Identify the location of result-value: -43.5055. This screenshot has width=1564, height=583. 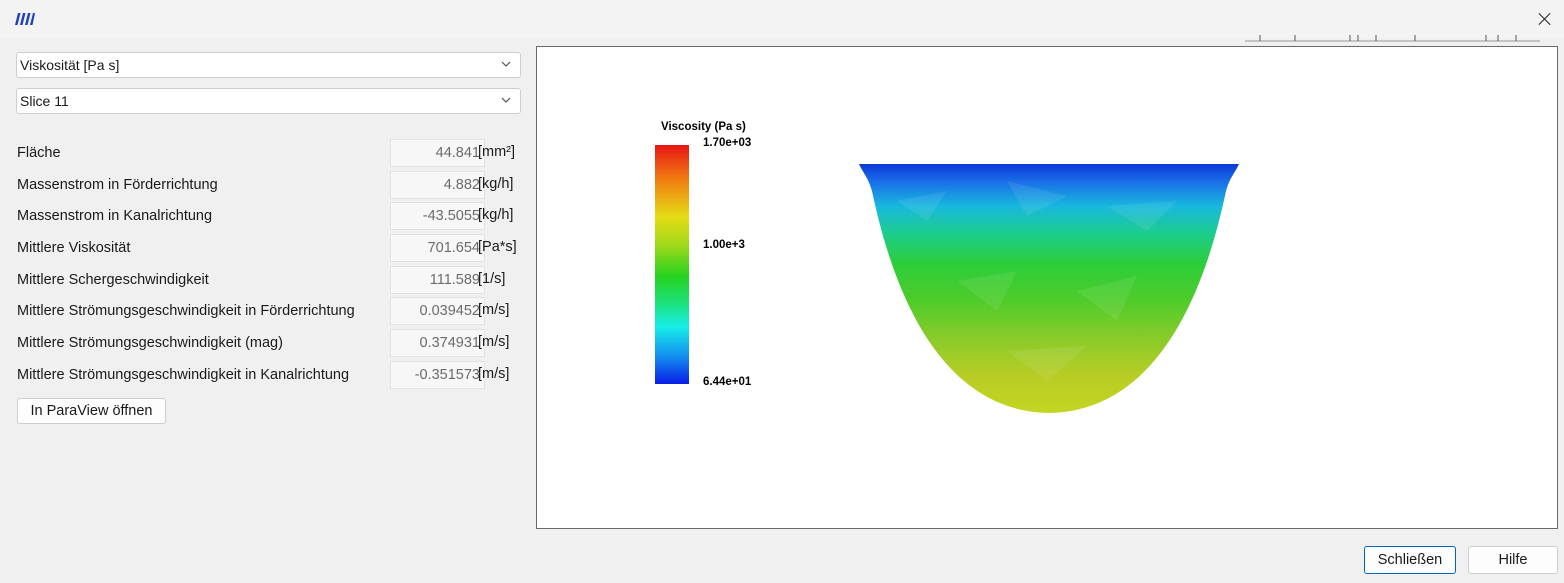
(451, 216).